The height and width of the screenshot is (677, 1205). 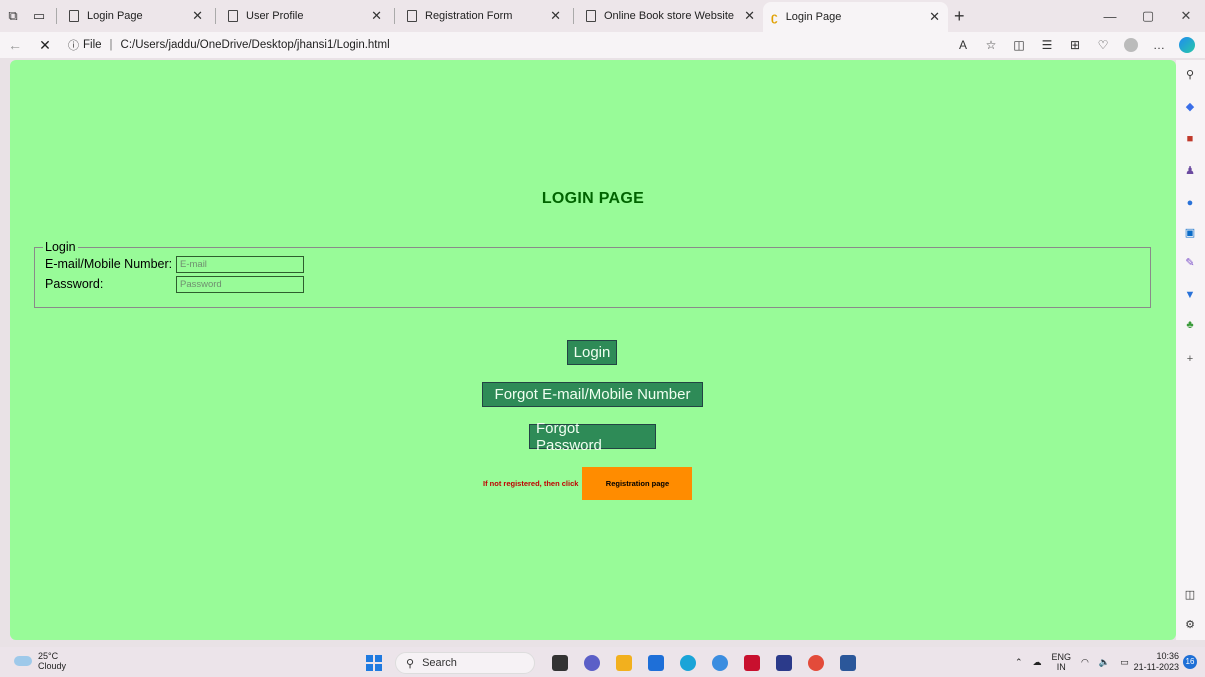 What do you see at coordinates (1061, 657) in the screenshot?
I see `lang-top: ENG` at bounding box center [1061, 657].